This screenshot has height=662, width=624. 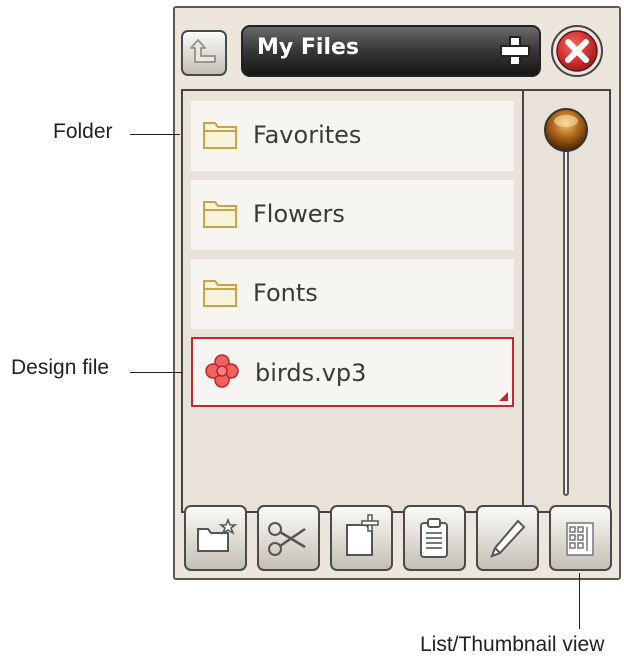 What do you see at coordinates (515, 51) in the screenshot?
I see `plus-icon` at bounding box center [515, 51].